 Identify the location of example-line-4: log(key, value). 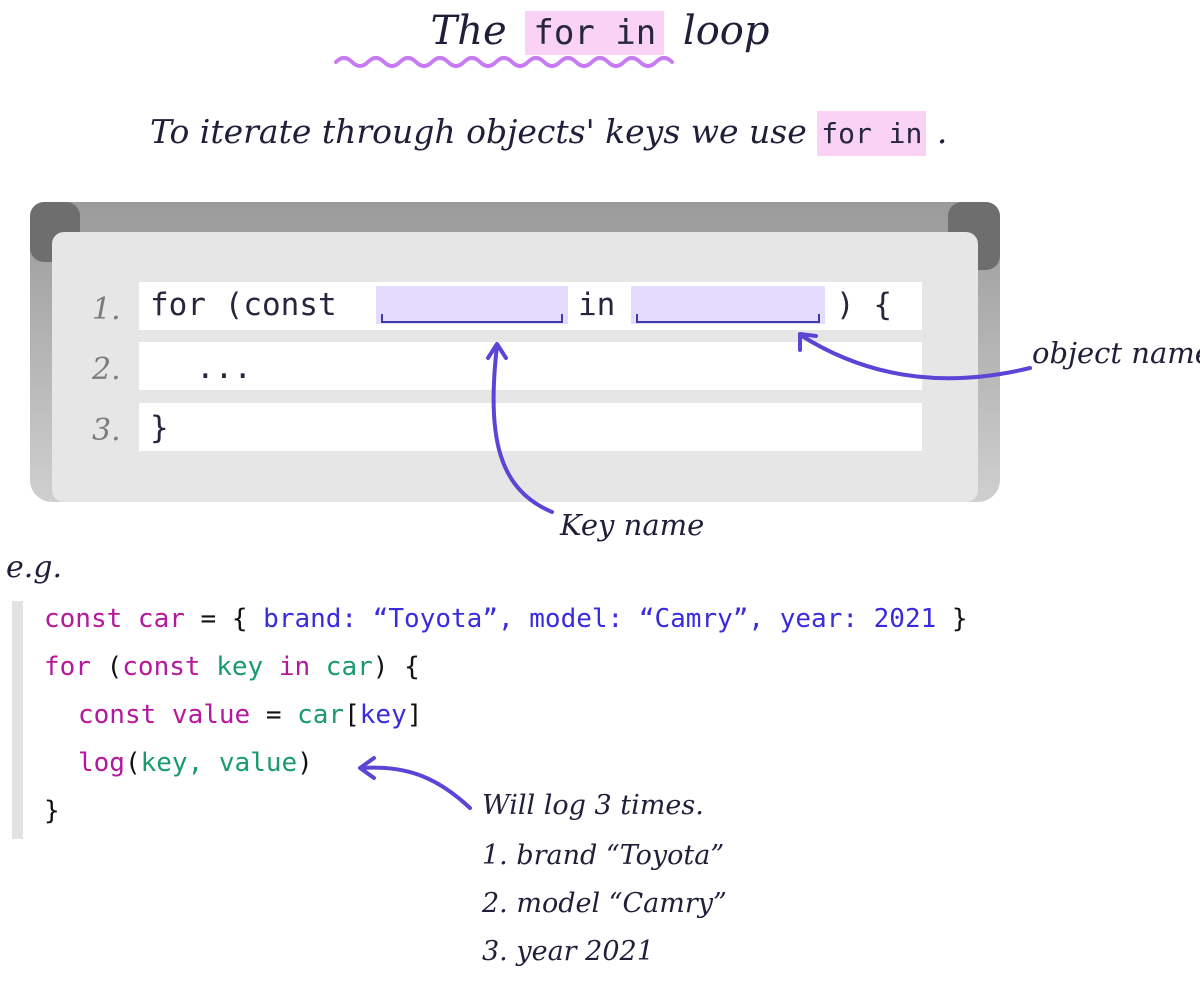
(195, 763).